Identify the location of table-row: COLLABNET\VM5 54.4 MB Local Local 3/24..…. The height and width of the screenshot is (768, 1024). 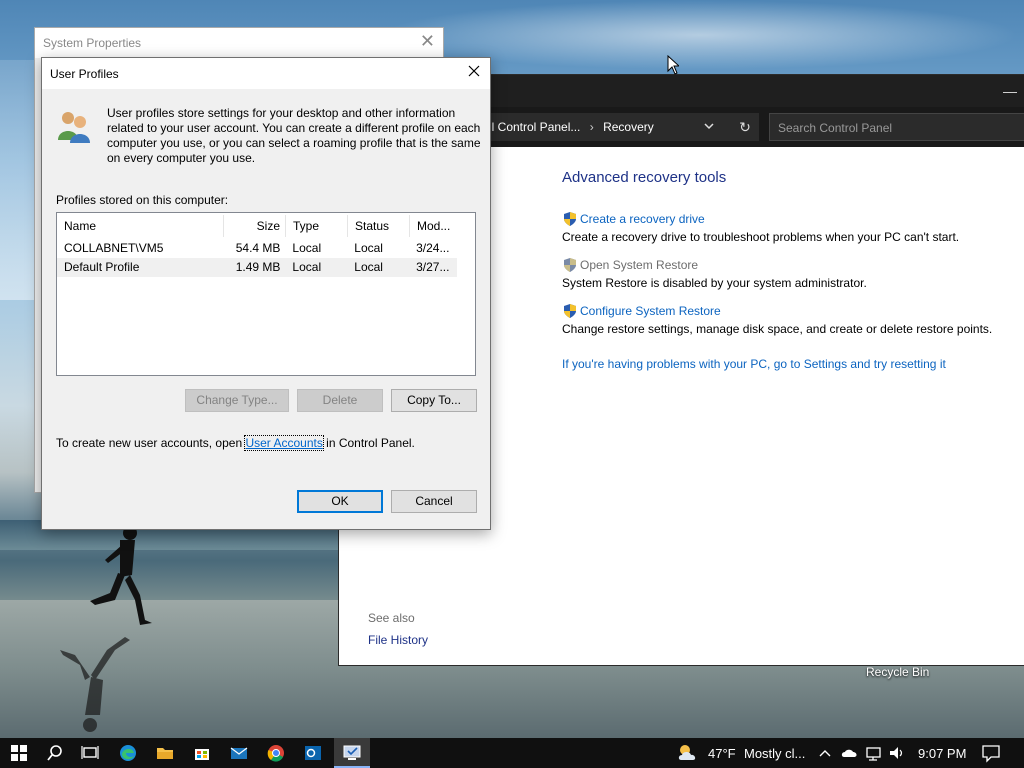
(257, 248).